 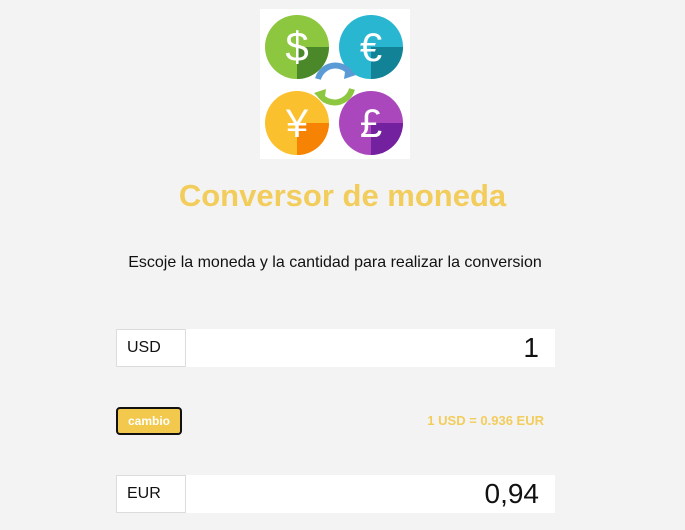 What do you see at coordinates (151, 348) in the screenshot?
I see `from-currency-select: USD` at bounding box center [151, 348].